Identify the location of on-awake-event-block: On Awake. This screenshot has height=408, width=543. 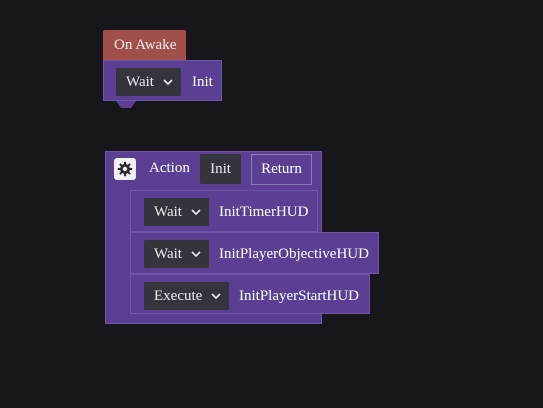
(144, 45).